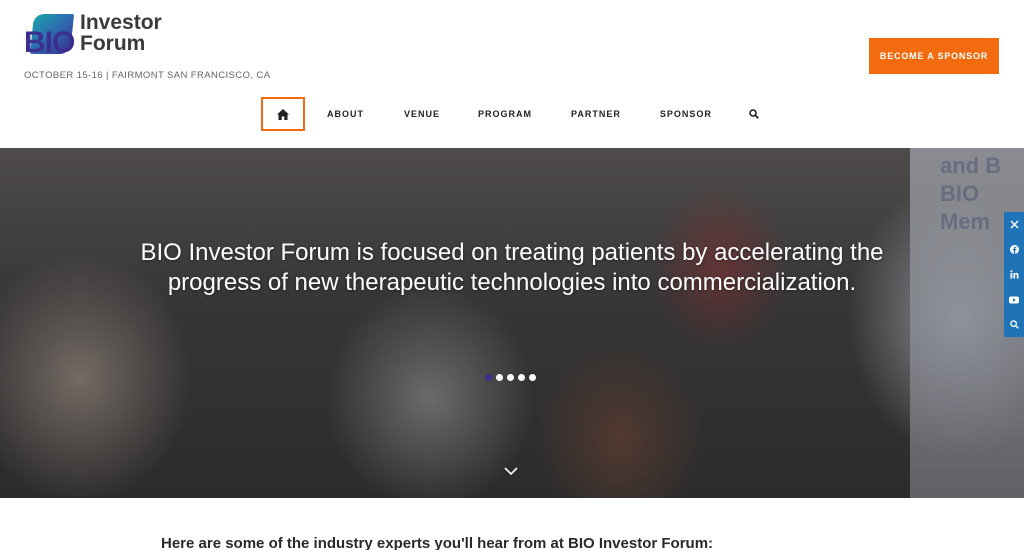 The height and width of the screenshot is (550, 1024). What do you see at coordinates (505, 114) in the screenshot?
I see `nav-program: PROGRAM` at bounding box center [505, 114].